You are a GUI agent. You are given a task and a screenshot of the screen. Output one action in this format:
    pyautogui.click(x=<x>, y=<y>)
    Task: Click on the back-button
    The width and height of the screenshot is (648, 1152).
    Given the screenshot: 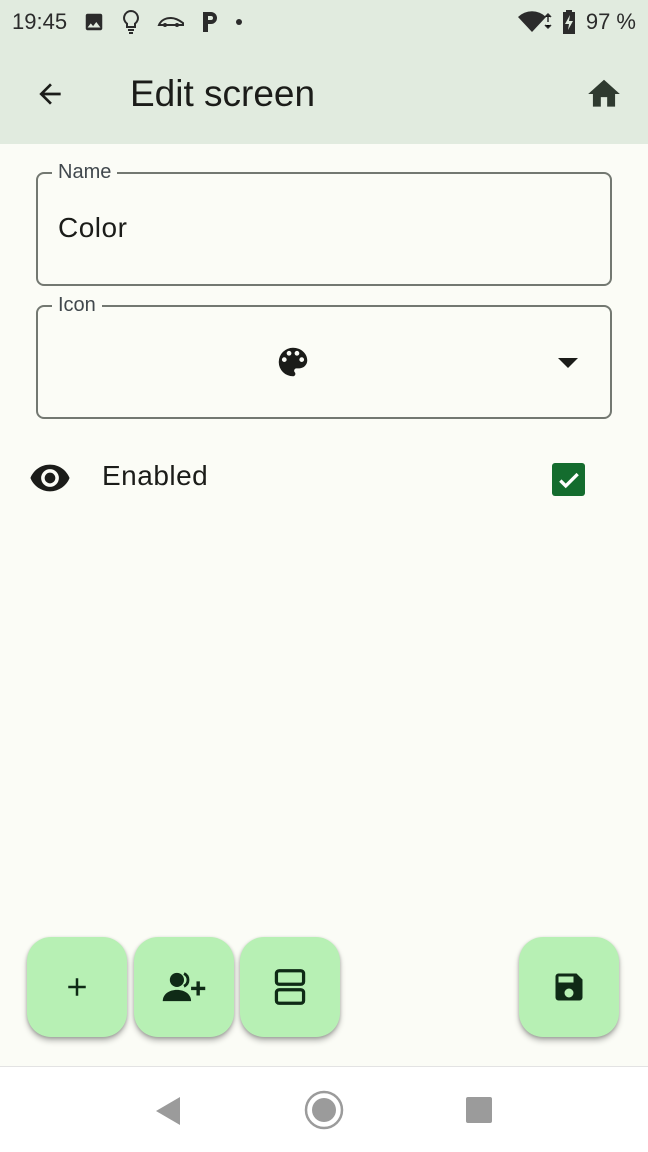 What is the action you would take?
    pyautogui.click(x=50, y=94)
    